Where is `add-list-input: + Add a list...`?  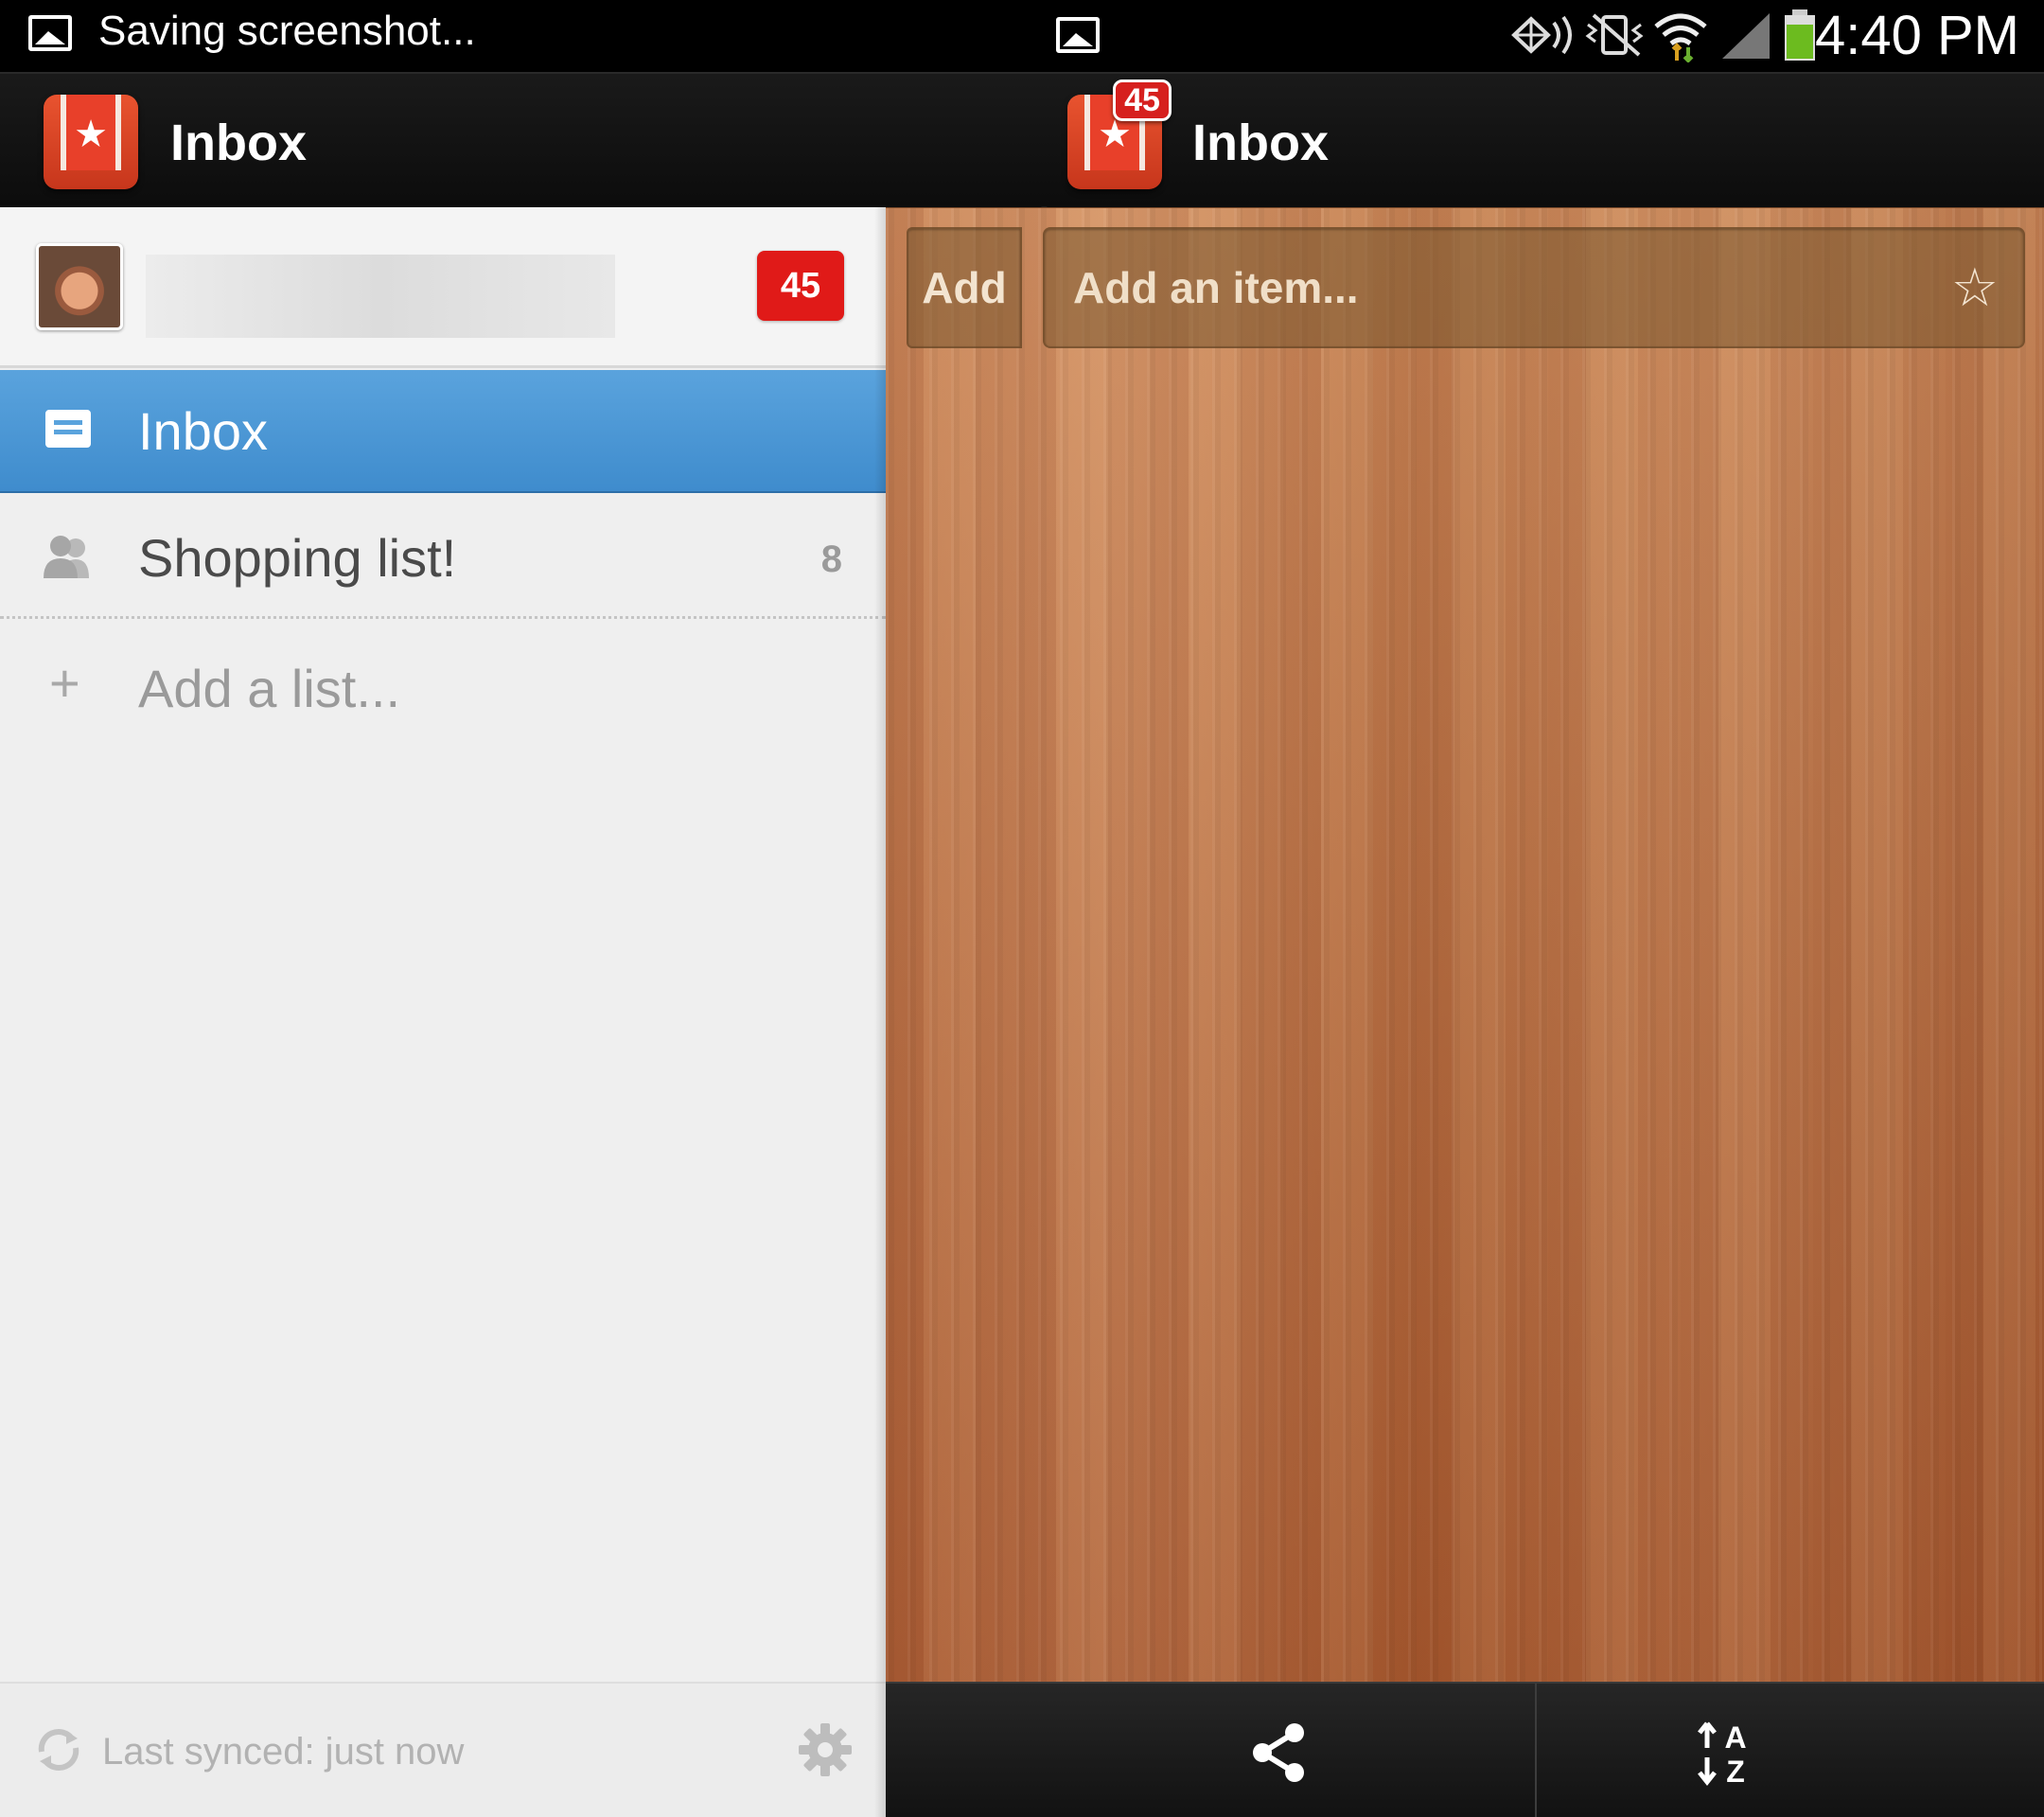
add-list-input: + Add a list... is located at coordinates (443, 683).